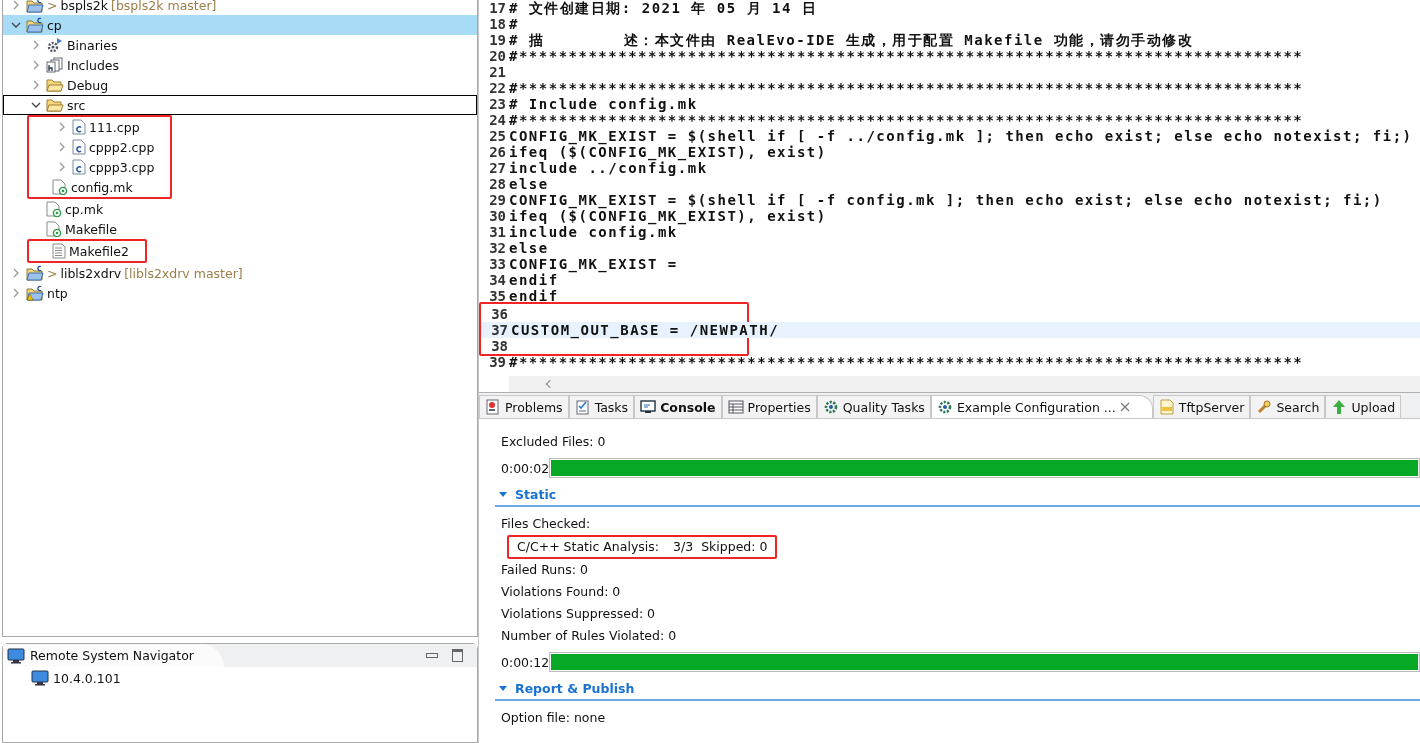 This screenshot has width=1420, height=743. Describe the element at coordinates (240, 7) in the screenshot. I see `tree-item: > bspls2k [bspls2k master]` at that location.